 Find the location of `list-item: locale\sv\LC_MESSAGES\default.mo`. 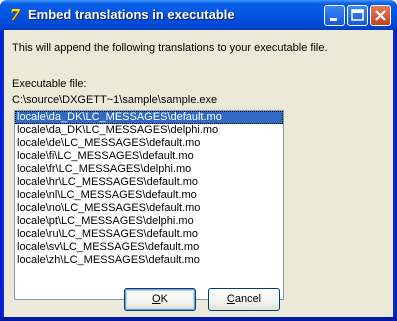

list-item: locale\sv\LC_MESSAGES\default.mo is located at coordinates (149, 247).